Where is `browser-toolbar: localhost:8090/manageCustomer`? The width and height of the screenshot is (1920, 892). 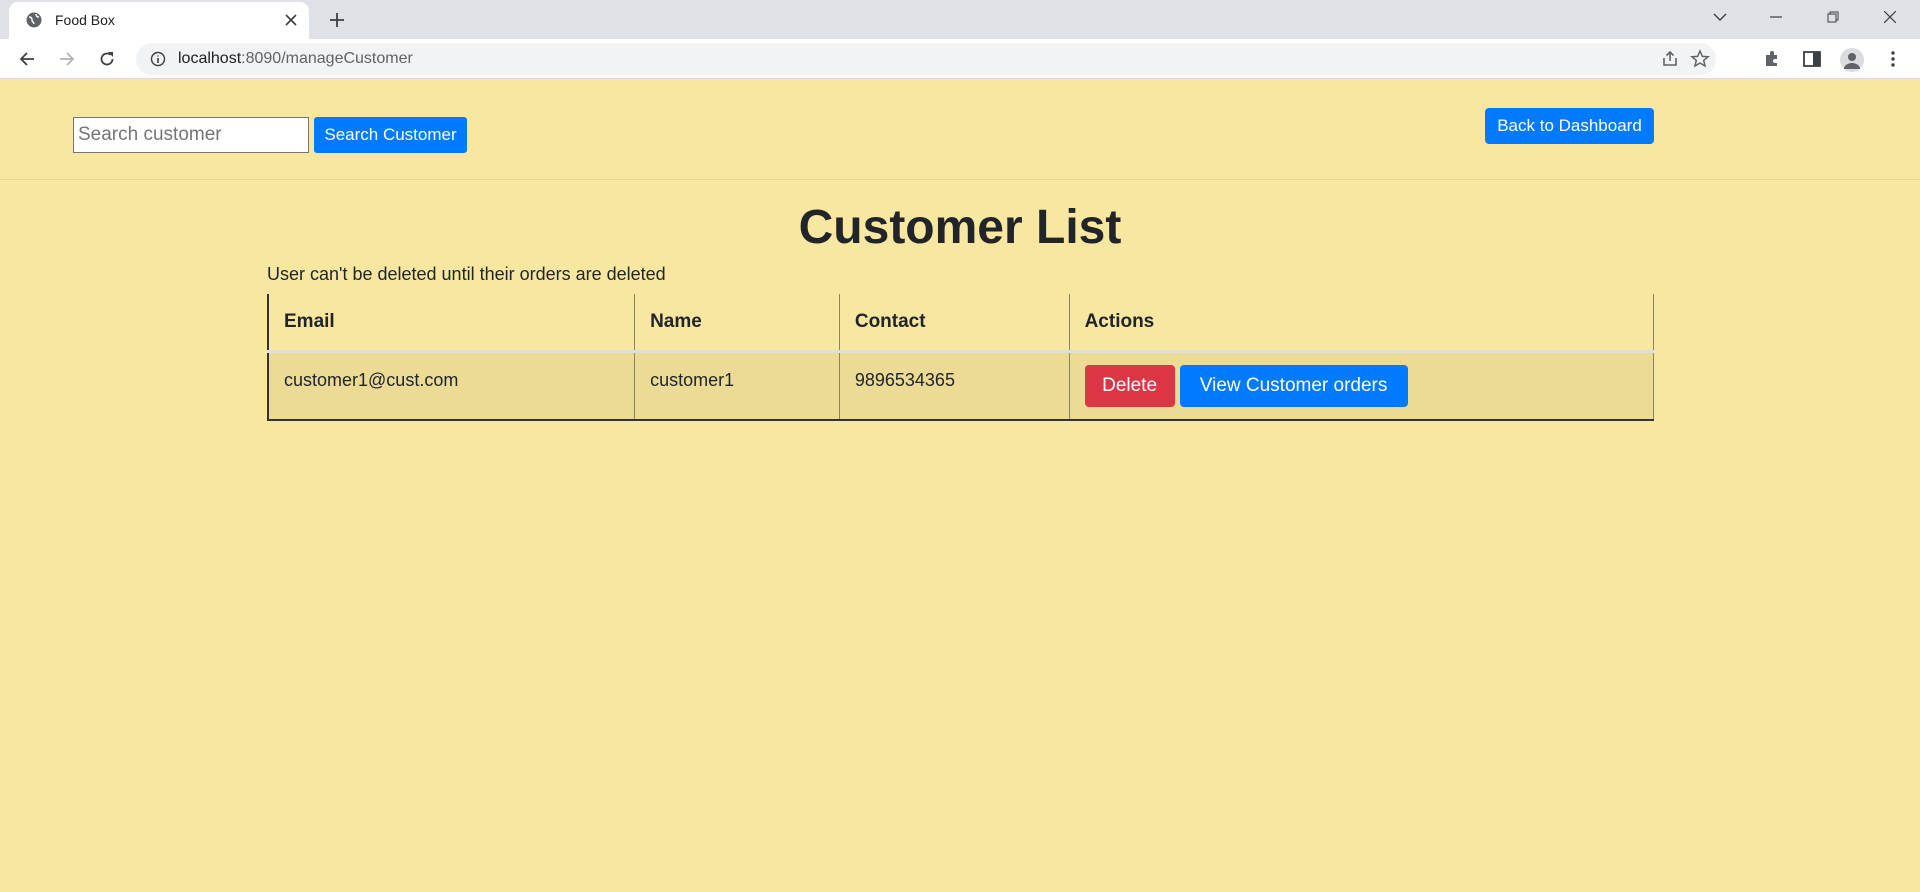
browser-toolbar: localhost:8090/manageCustomer is located at coordinates (960, 59).